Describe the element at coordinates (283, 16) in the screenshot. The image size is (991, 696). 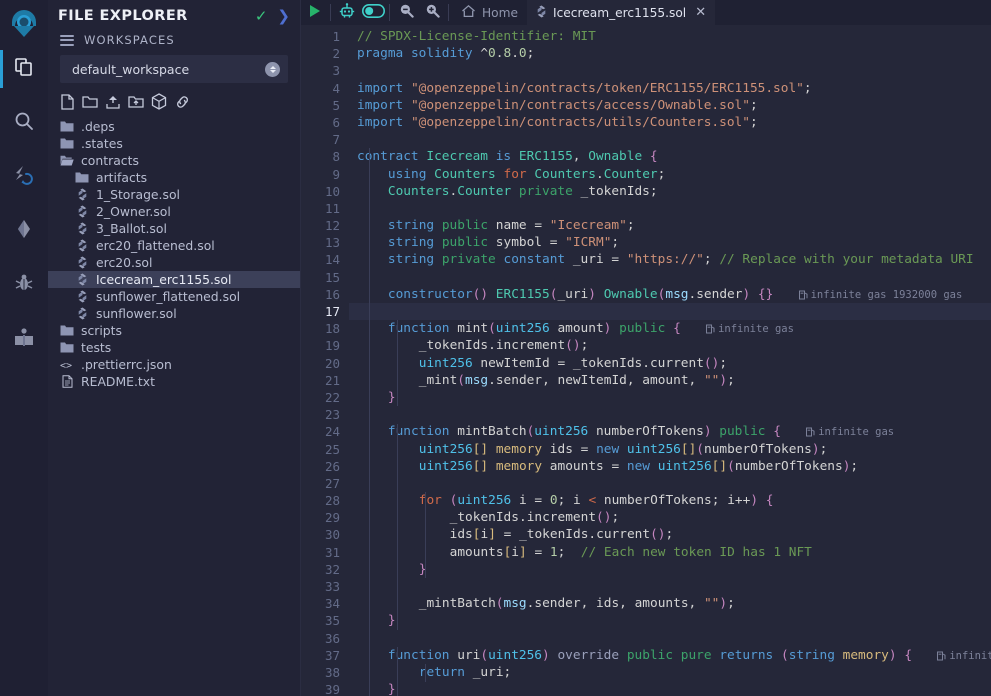
I see `chevron-right-icon: ❯` at that location.